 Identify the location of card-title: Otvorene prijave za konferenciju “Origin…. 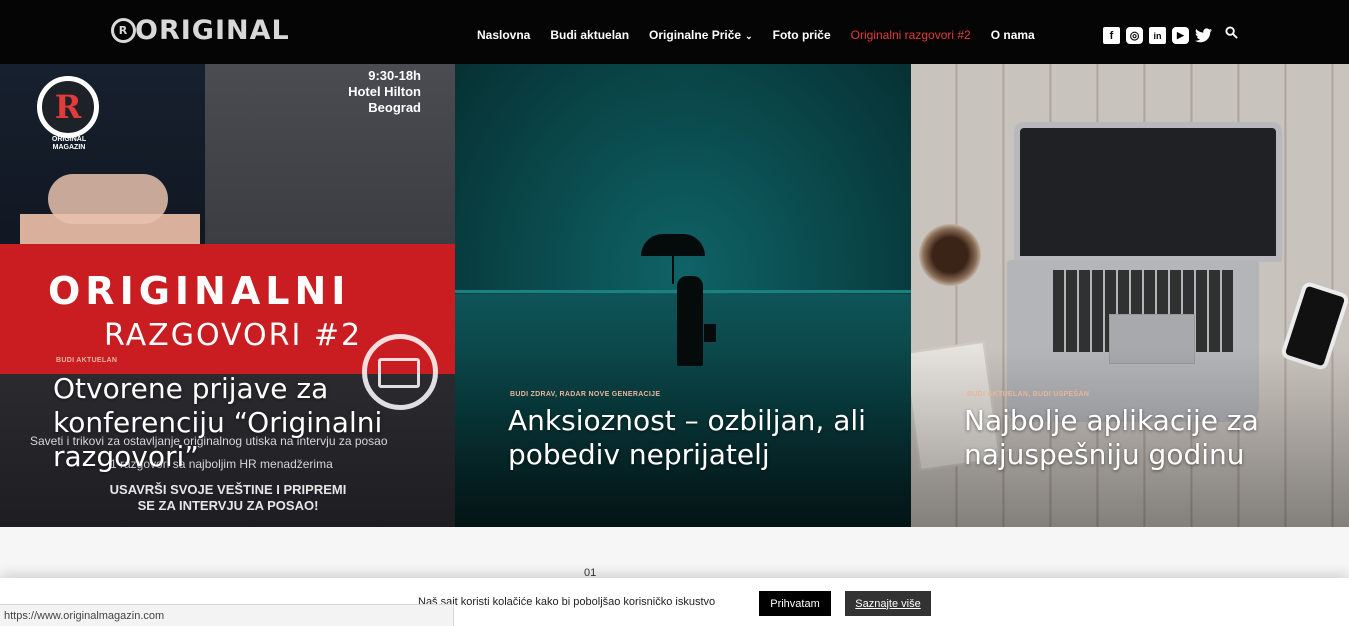
(243, 423).